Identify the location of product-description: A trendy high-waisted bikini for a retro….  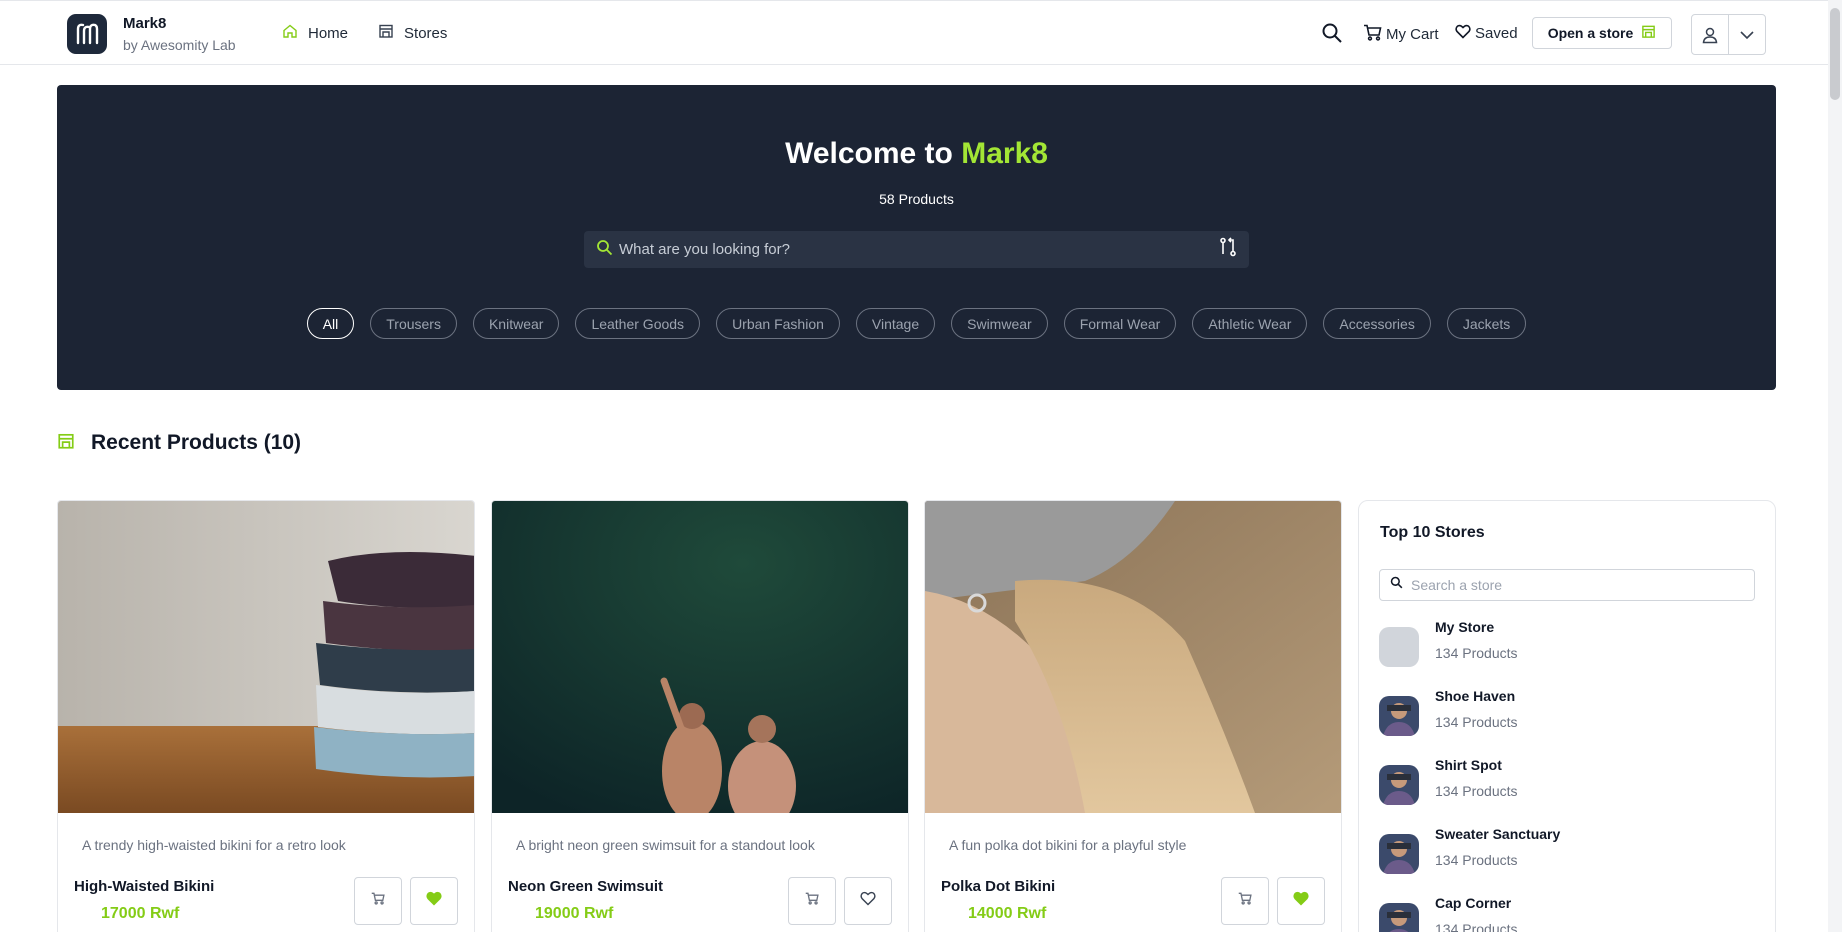
(214, 845).